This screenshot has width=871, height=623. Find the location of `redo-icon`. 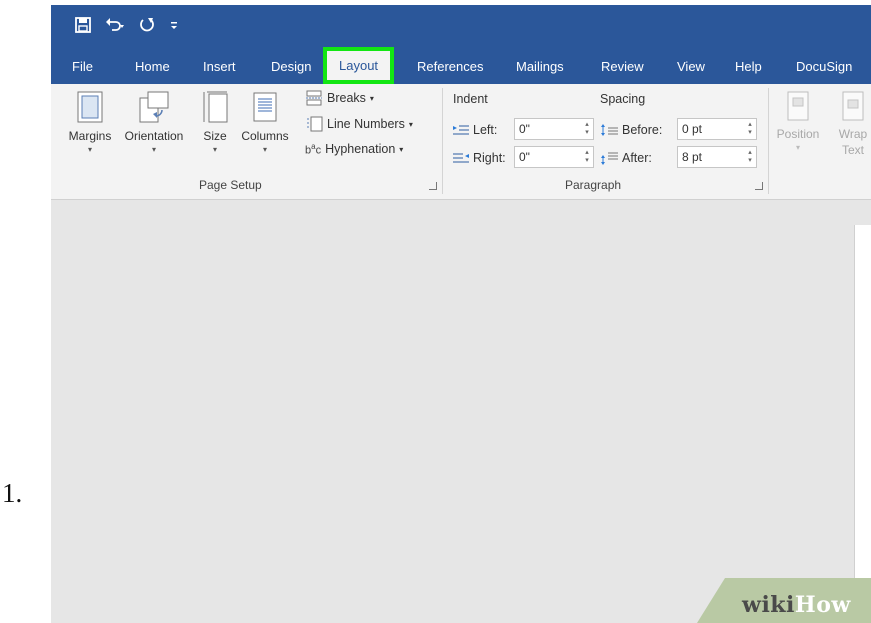

redo-icon is located at coordinates (147, 27).